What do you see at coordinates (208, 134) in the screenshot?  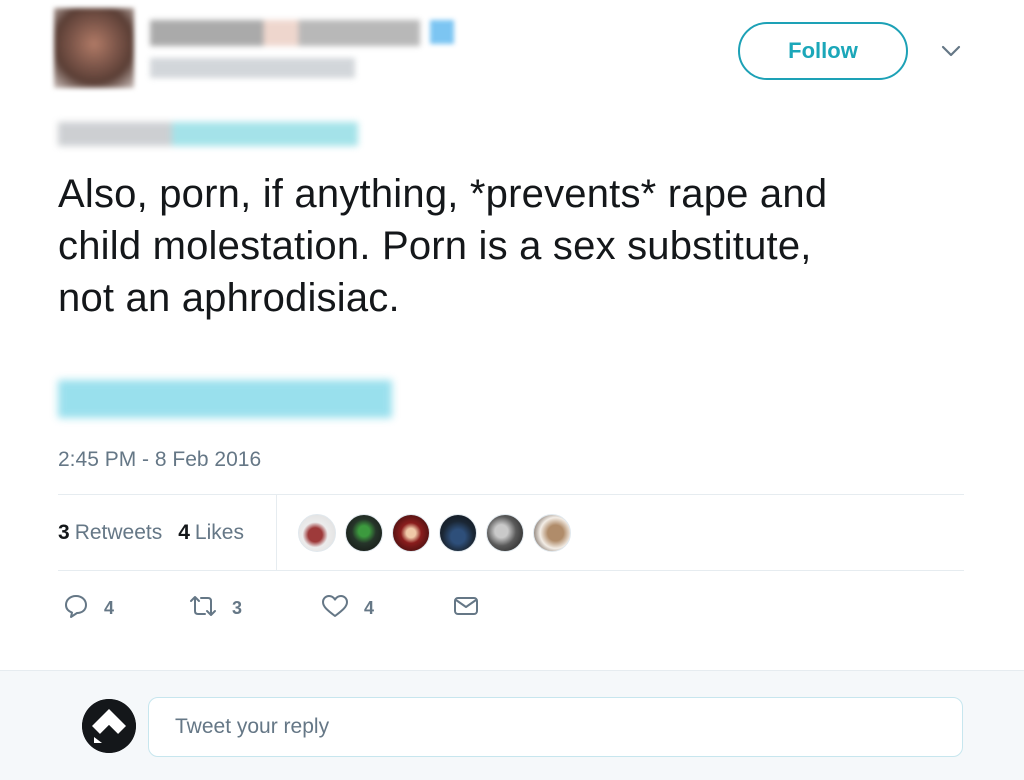 I see `replying-to-blurred` at bounding box center [208, 134].